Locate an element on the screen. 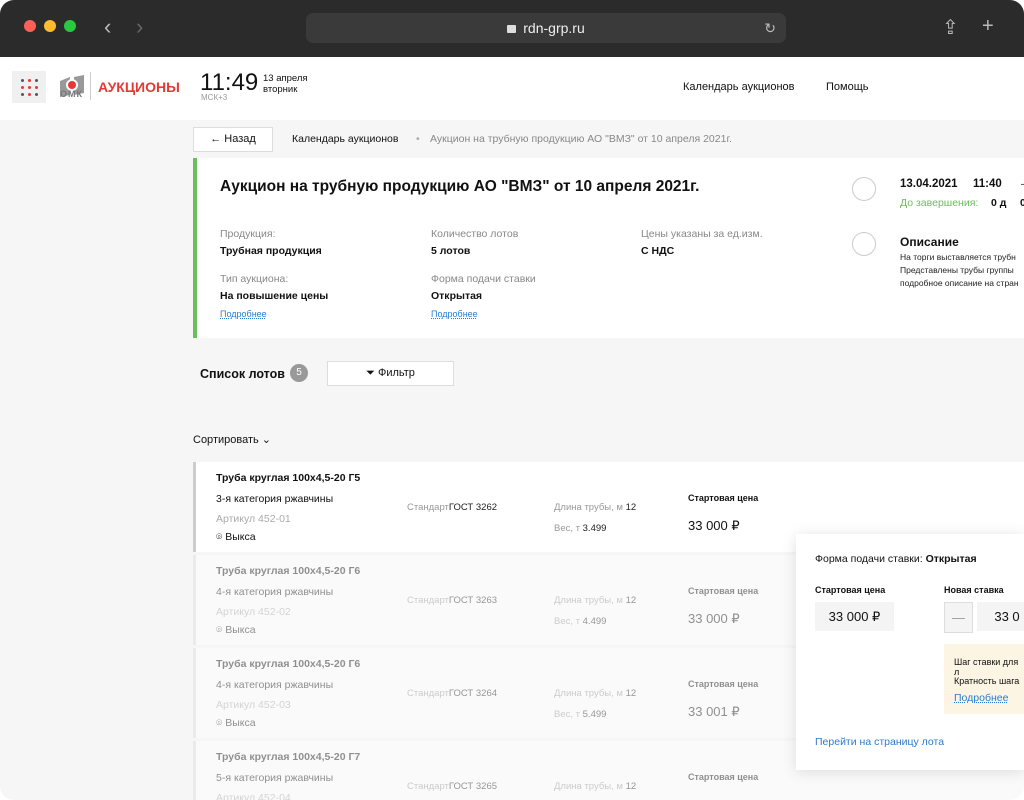 This screenshot has width=1024, height=800. lot-article: Артикул 452-04 is located at coordinates (253, 796).